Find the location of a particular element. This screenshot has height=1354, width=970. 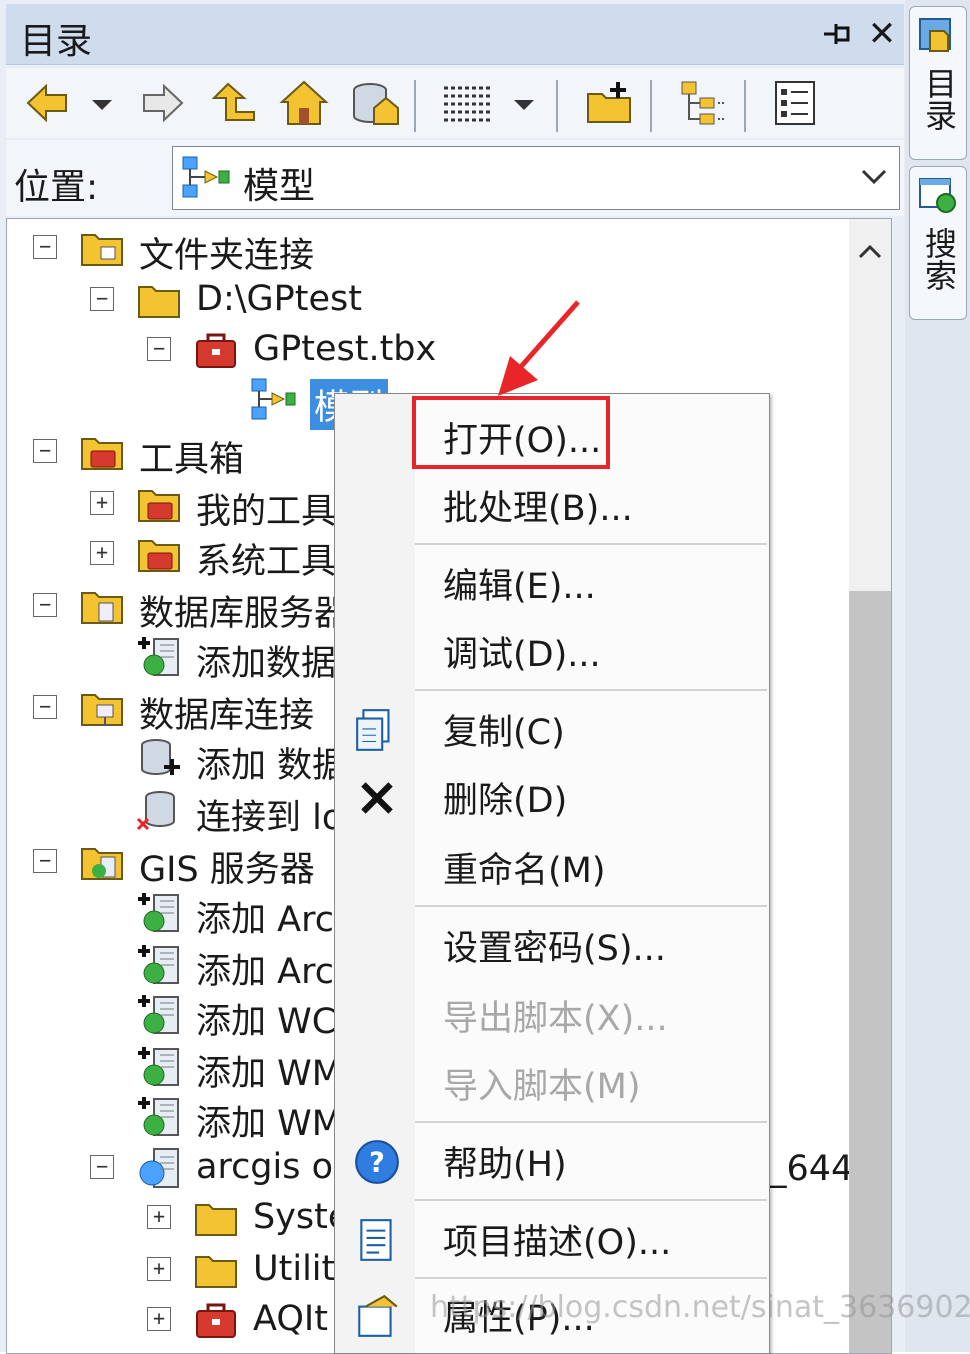

tree-node-label: 添加 WC is located at coordinates (266, 1022).